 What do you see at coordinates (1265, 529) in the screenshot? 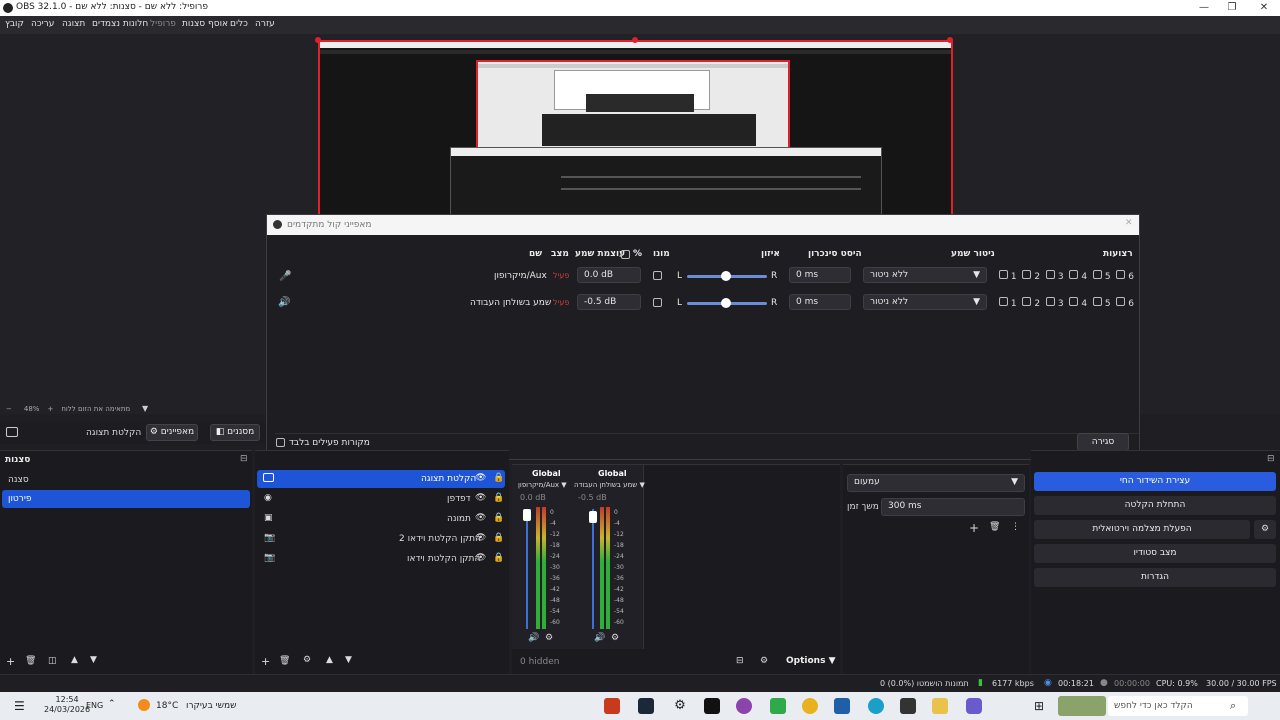
I see `virtual-camera-settings-icon: ⚙` at bounding box center [1265, 529].